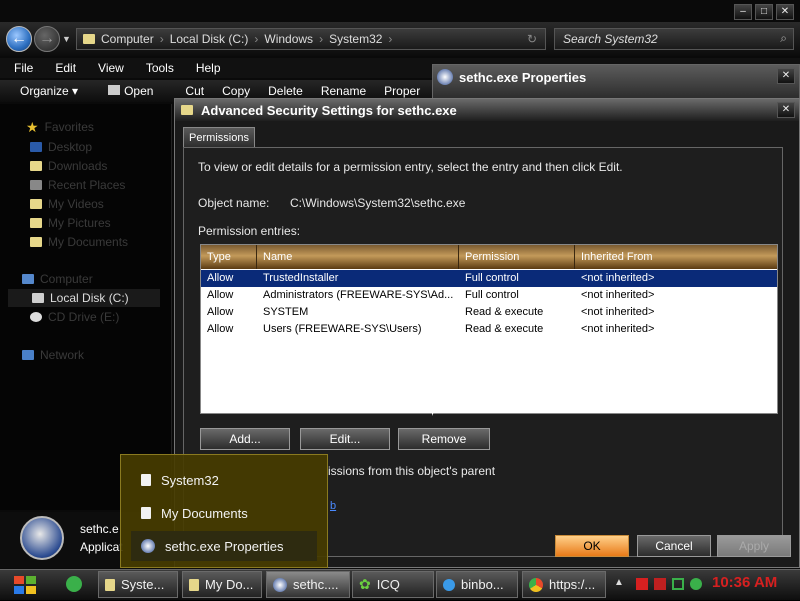  What do you see at coordinates (333, 506) in the screenshot?
I see `permission-help-link: b` at bounding box center [333, 506].